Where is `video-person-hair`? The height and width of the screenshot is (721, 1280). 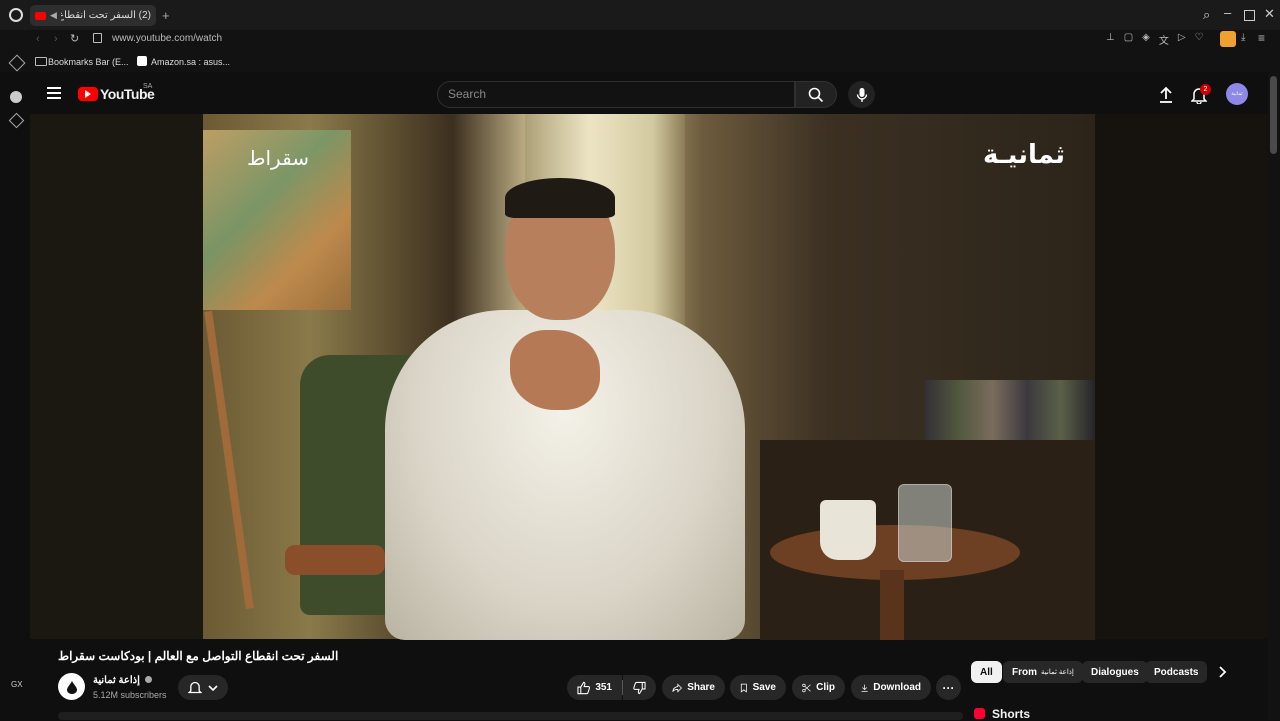 video-person-hair is located at coordinates (560, 198).